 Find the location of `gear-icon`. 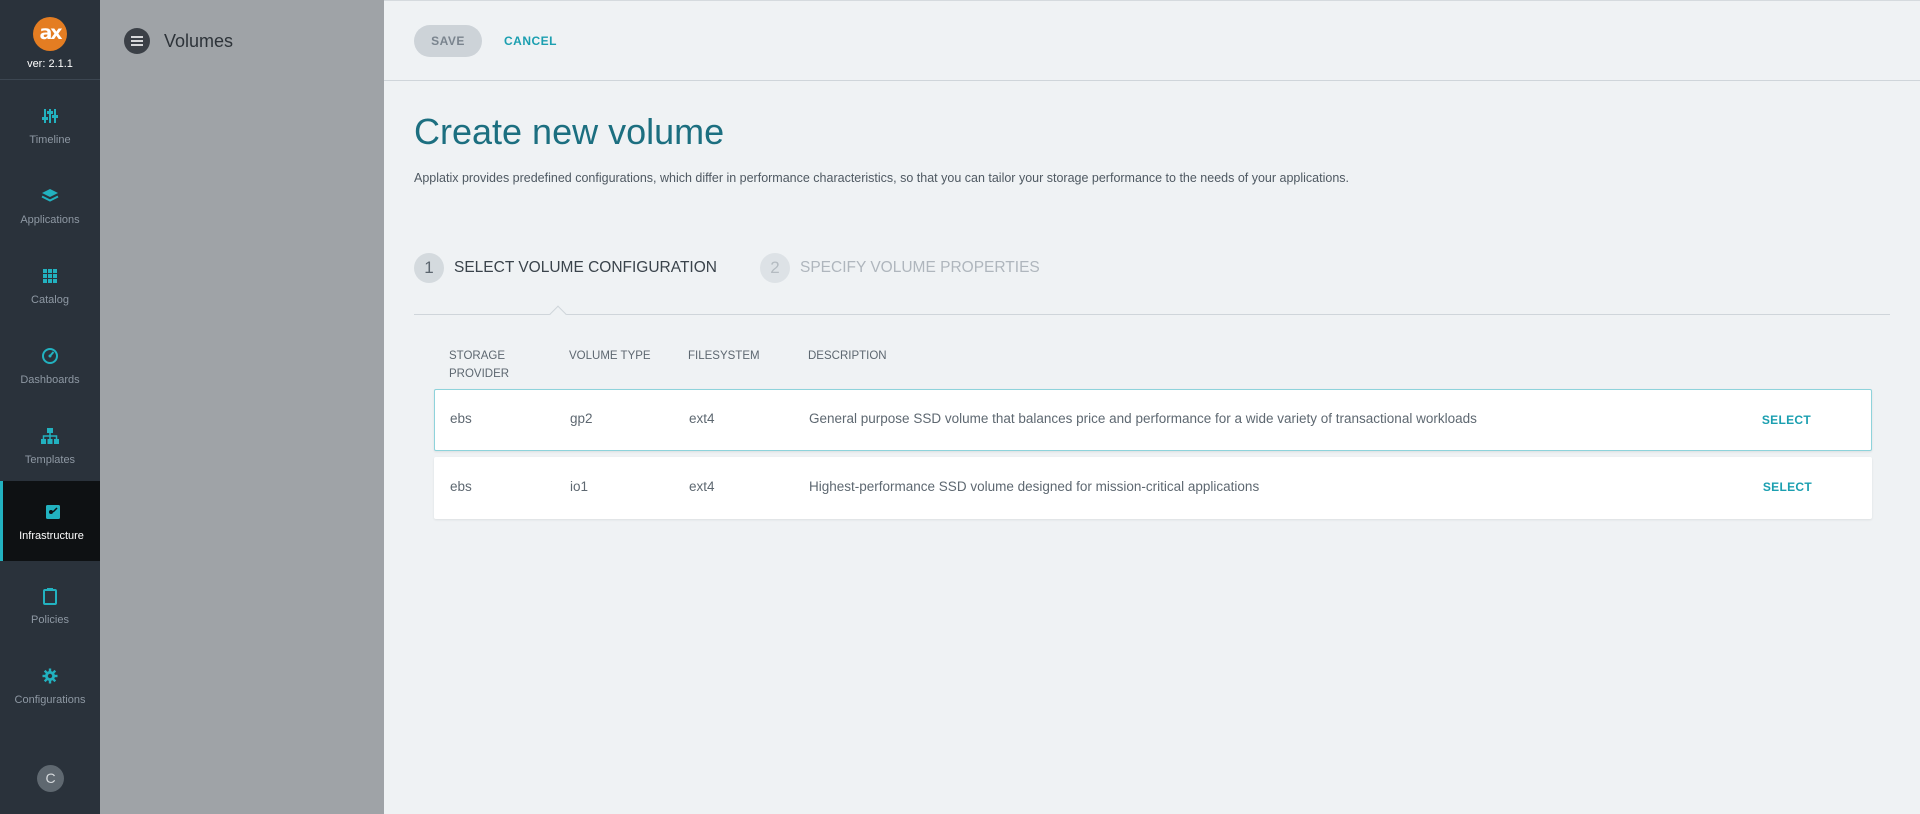

gear-icon is located at coordinates (50, 676).